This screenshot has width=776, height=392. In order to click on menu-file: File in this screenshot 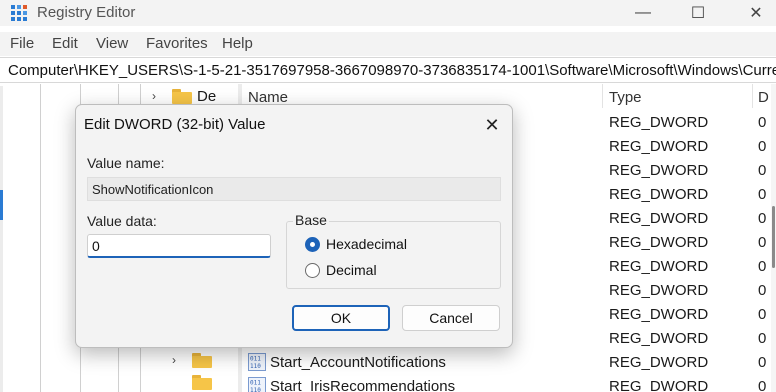, I will do `click(22, 43)`.